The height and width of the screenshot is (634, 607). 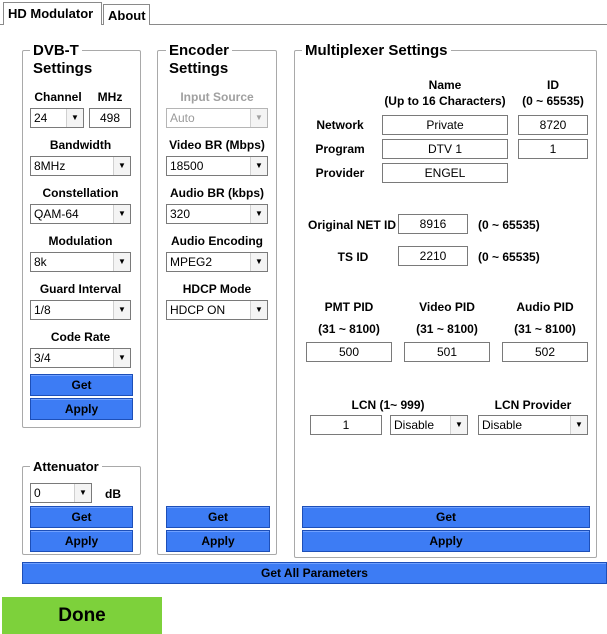 What do you see at coordinates (52, 13) in the screenshot?
I see `tab-hd-modulator: HD Modulator` at bounding box center [52, 13].